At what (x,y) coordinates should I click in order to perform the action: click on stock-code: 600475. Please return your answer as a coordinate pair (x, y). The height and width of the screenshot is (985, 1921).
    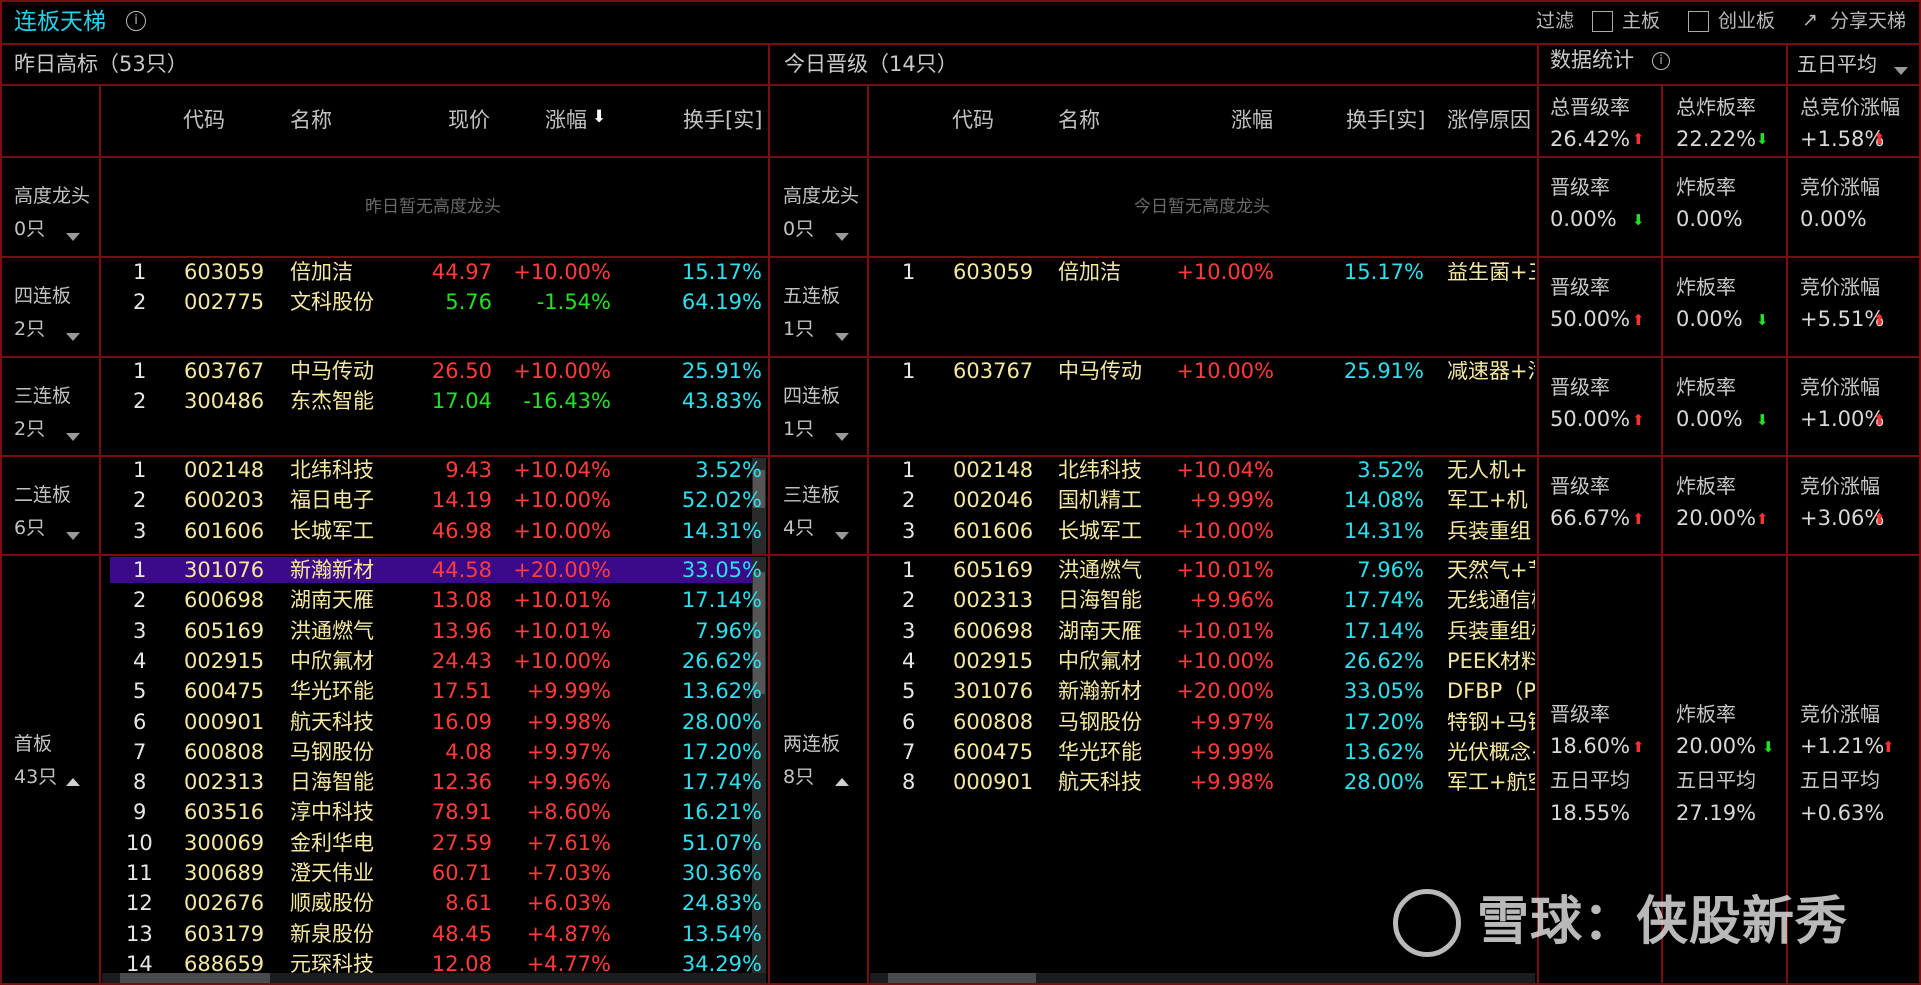
    Looking at the image, I should click on (993, 752).